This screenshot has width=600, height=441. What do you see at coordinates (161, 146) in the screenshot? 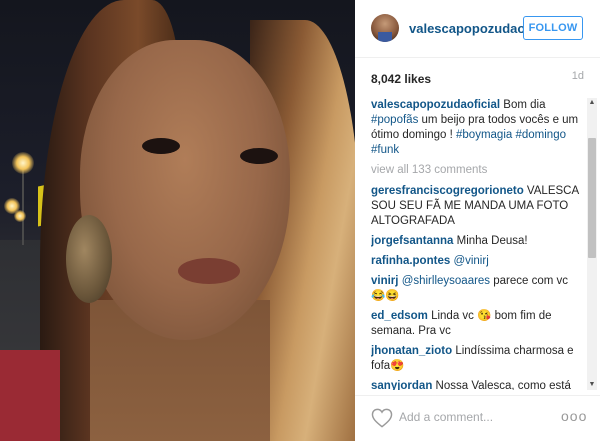
I see `left-eye` at bounding box center [161, 146].